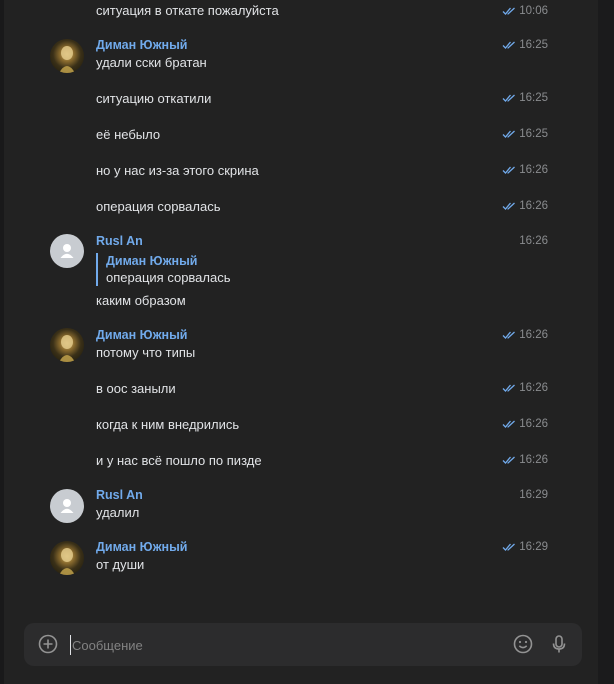 Image resolution: width=614 pixels, height=684 pixels. I want to click on message-text: и у нас всё пошло по пизде, so click(179, 460).